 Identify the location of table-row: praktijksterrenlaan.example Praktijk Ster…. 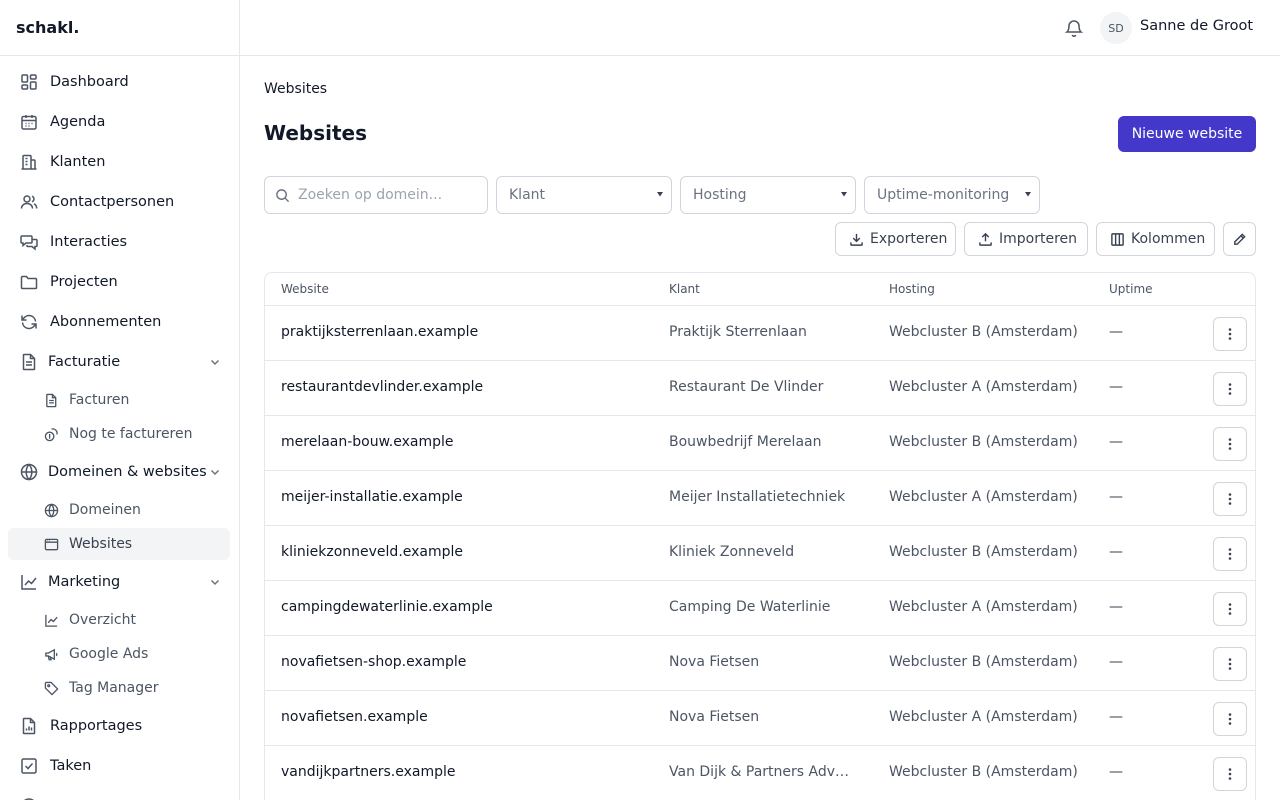
(760, 333).